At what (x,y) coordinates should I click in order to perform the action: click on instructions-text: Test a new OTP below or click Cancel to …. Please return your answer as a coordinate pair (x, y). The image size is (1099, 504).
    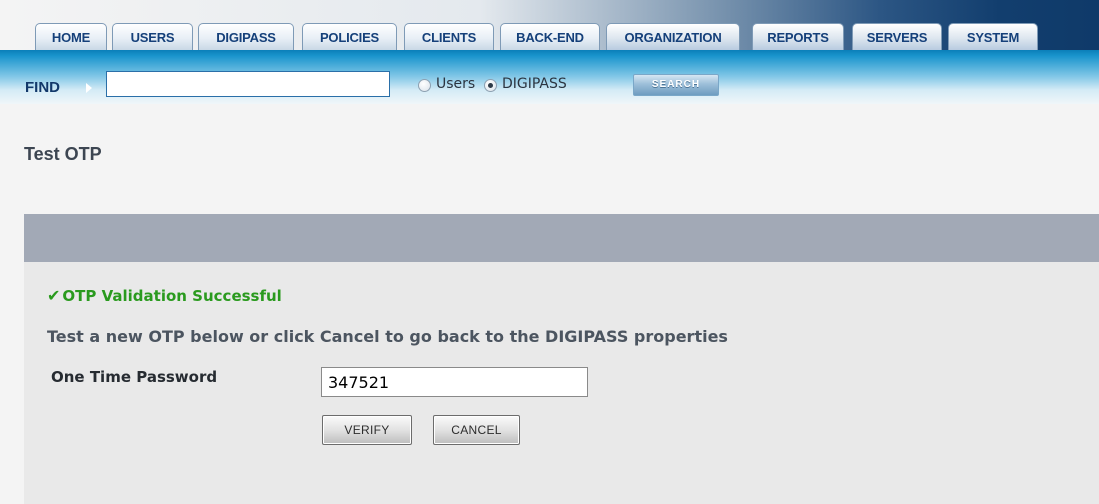
    Looking at the image, I should click on (387, 336).